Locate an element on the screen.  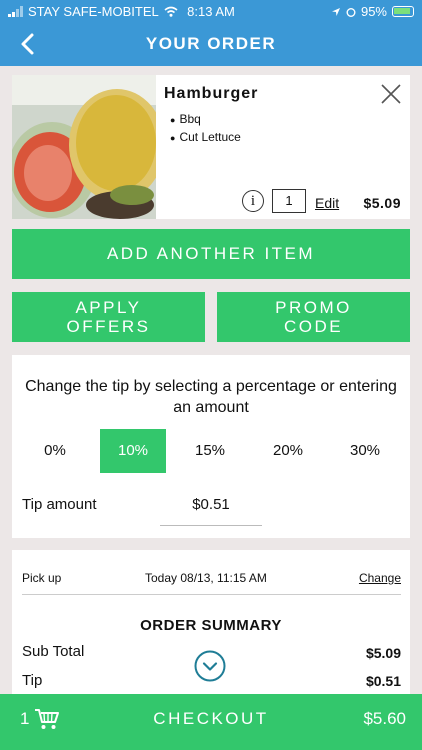
promo-code-line1: PROMO is located at coordinates (313, 307).